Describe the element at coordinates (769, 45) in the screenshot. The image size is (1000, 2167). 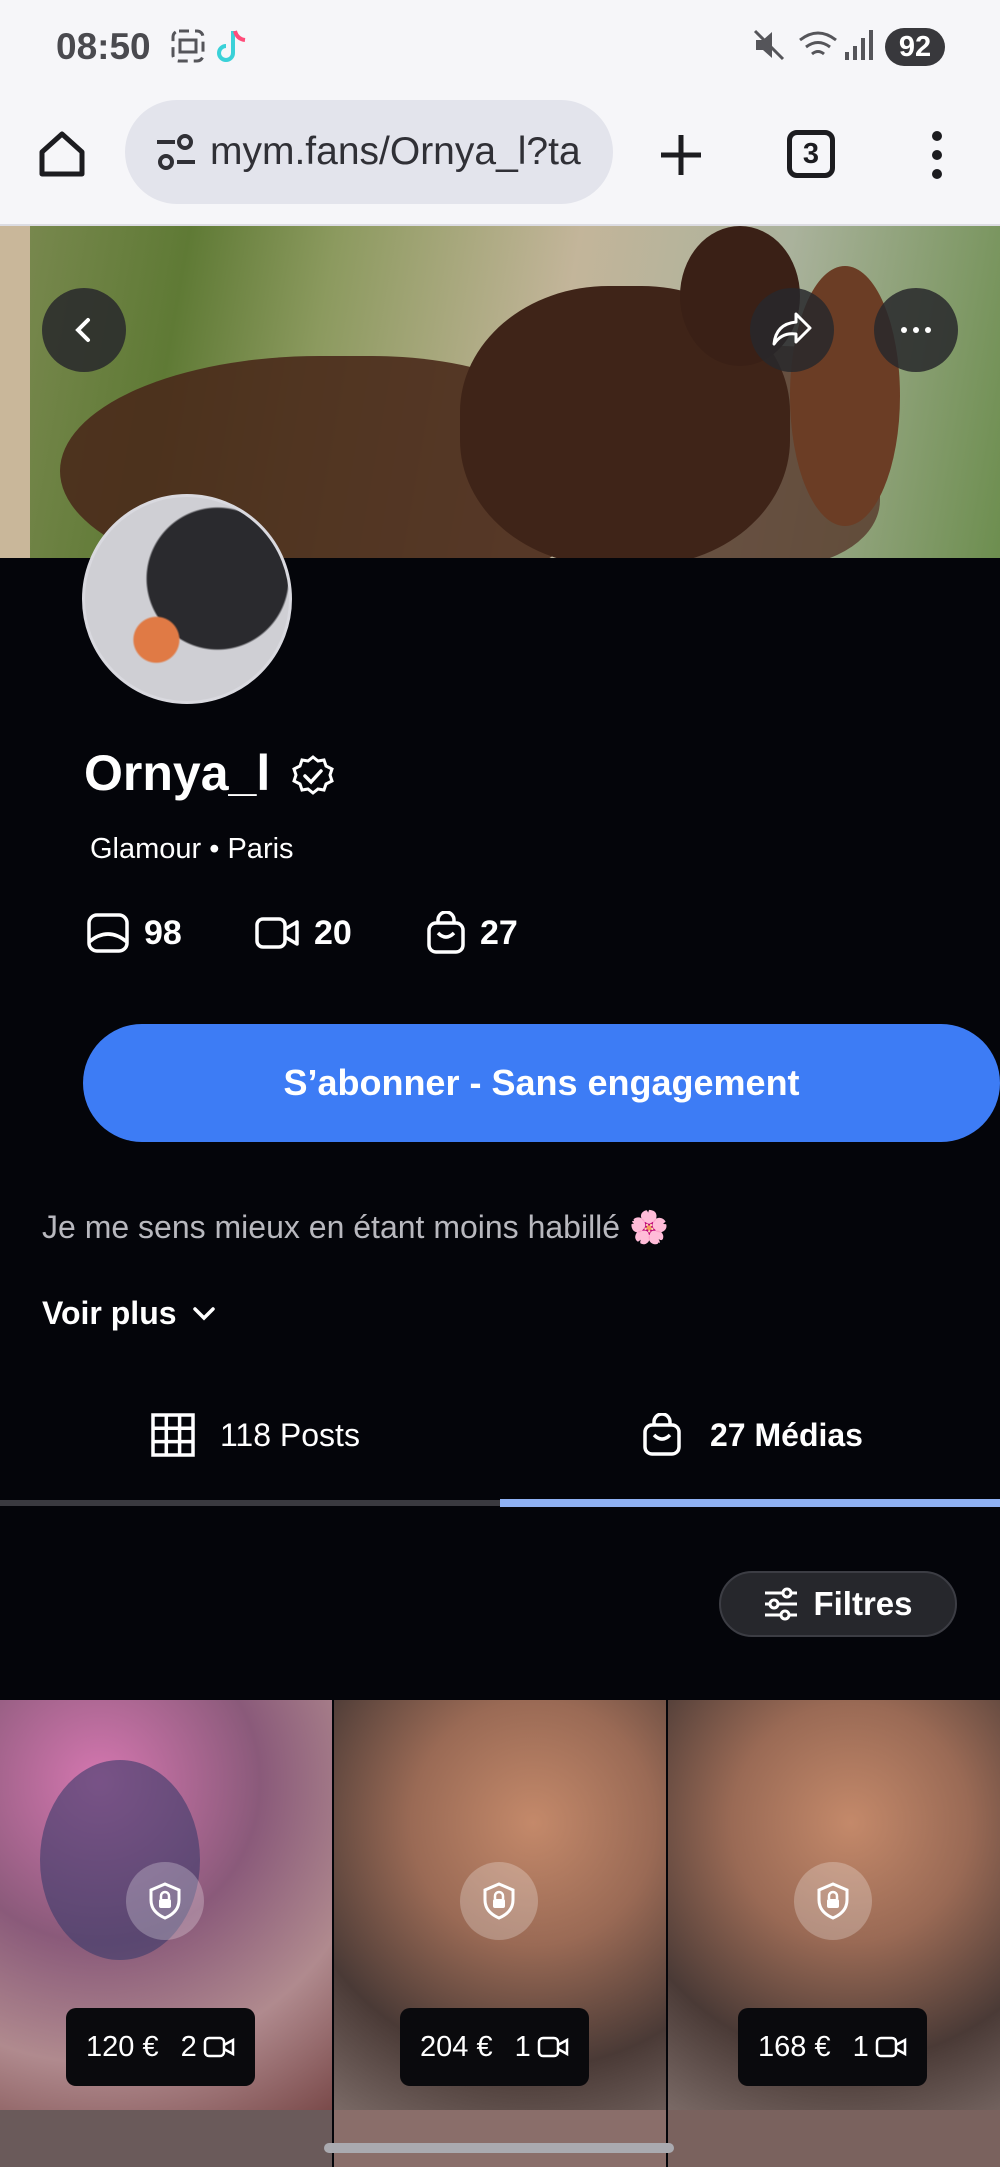
I see `mute-icon` at that location.